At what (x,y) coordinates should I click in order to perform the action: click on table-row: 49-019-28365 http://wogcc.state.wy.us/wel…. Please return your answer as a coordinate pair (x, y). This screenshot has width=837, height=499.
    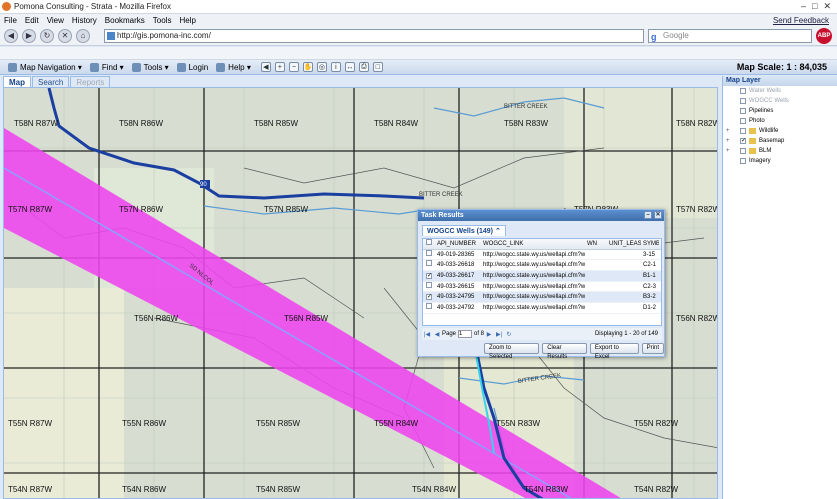
    Looking at the image, I should click on (542, 255).